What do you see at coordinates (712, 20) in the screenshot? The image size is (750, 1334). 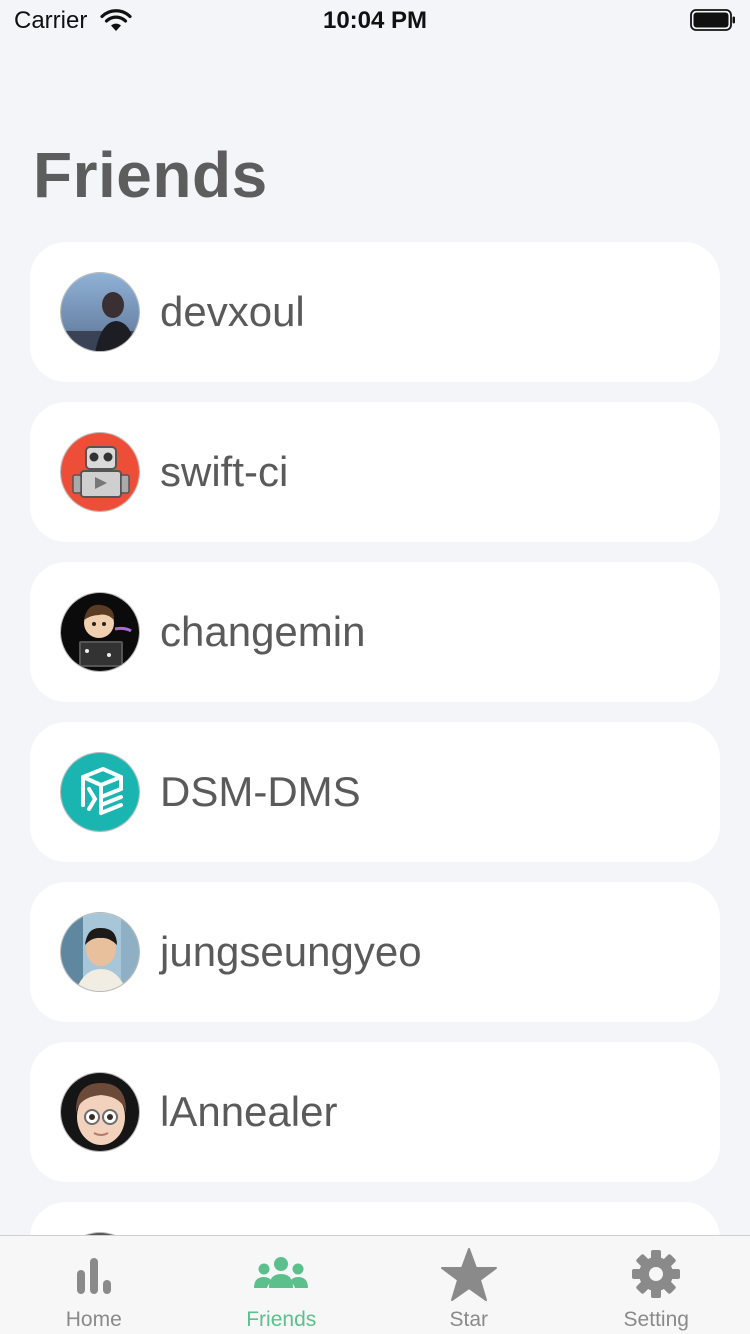 I see `battery-icon` at bounding box center [712, 20].